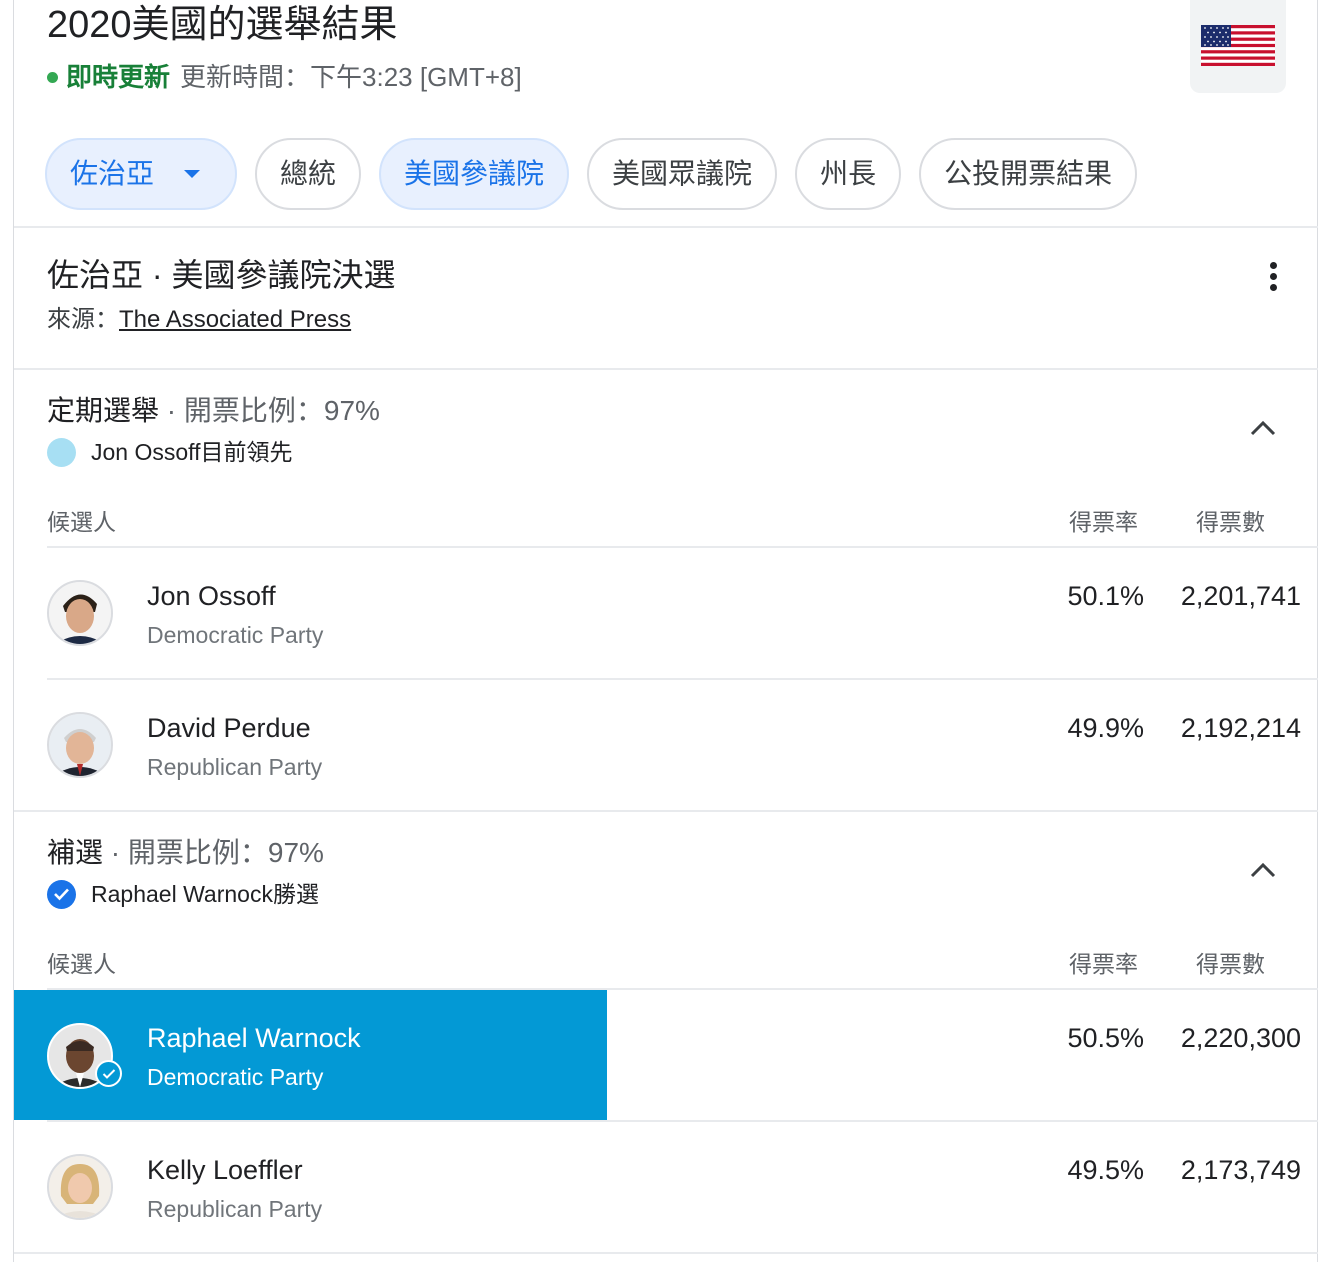 The width and height of the screenshot is (1328, 1262). Describe the element at coordinates (1028, 174) in the screenshot. I see `tab-ballot-measures: 公投開票結果` at that location.